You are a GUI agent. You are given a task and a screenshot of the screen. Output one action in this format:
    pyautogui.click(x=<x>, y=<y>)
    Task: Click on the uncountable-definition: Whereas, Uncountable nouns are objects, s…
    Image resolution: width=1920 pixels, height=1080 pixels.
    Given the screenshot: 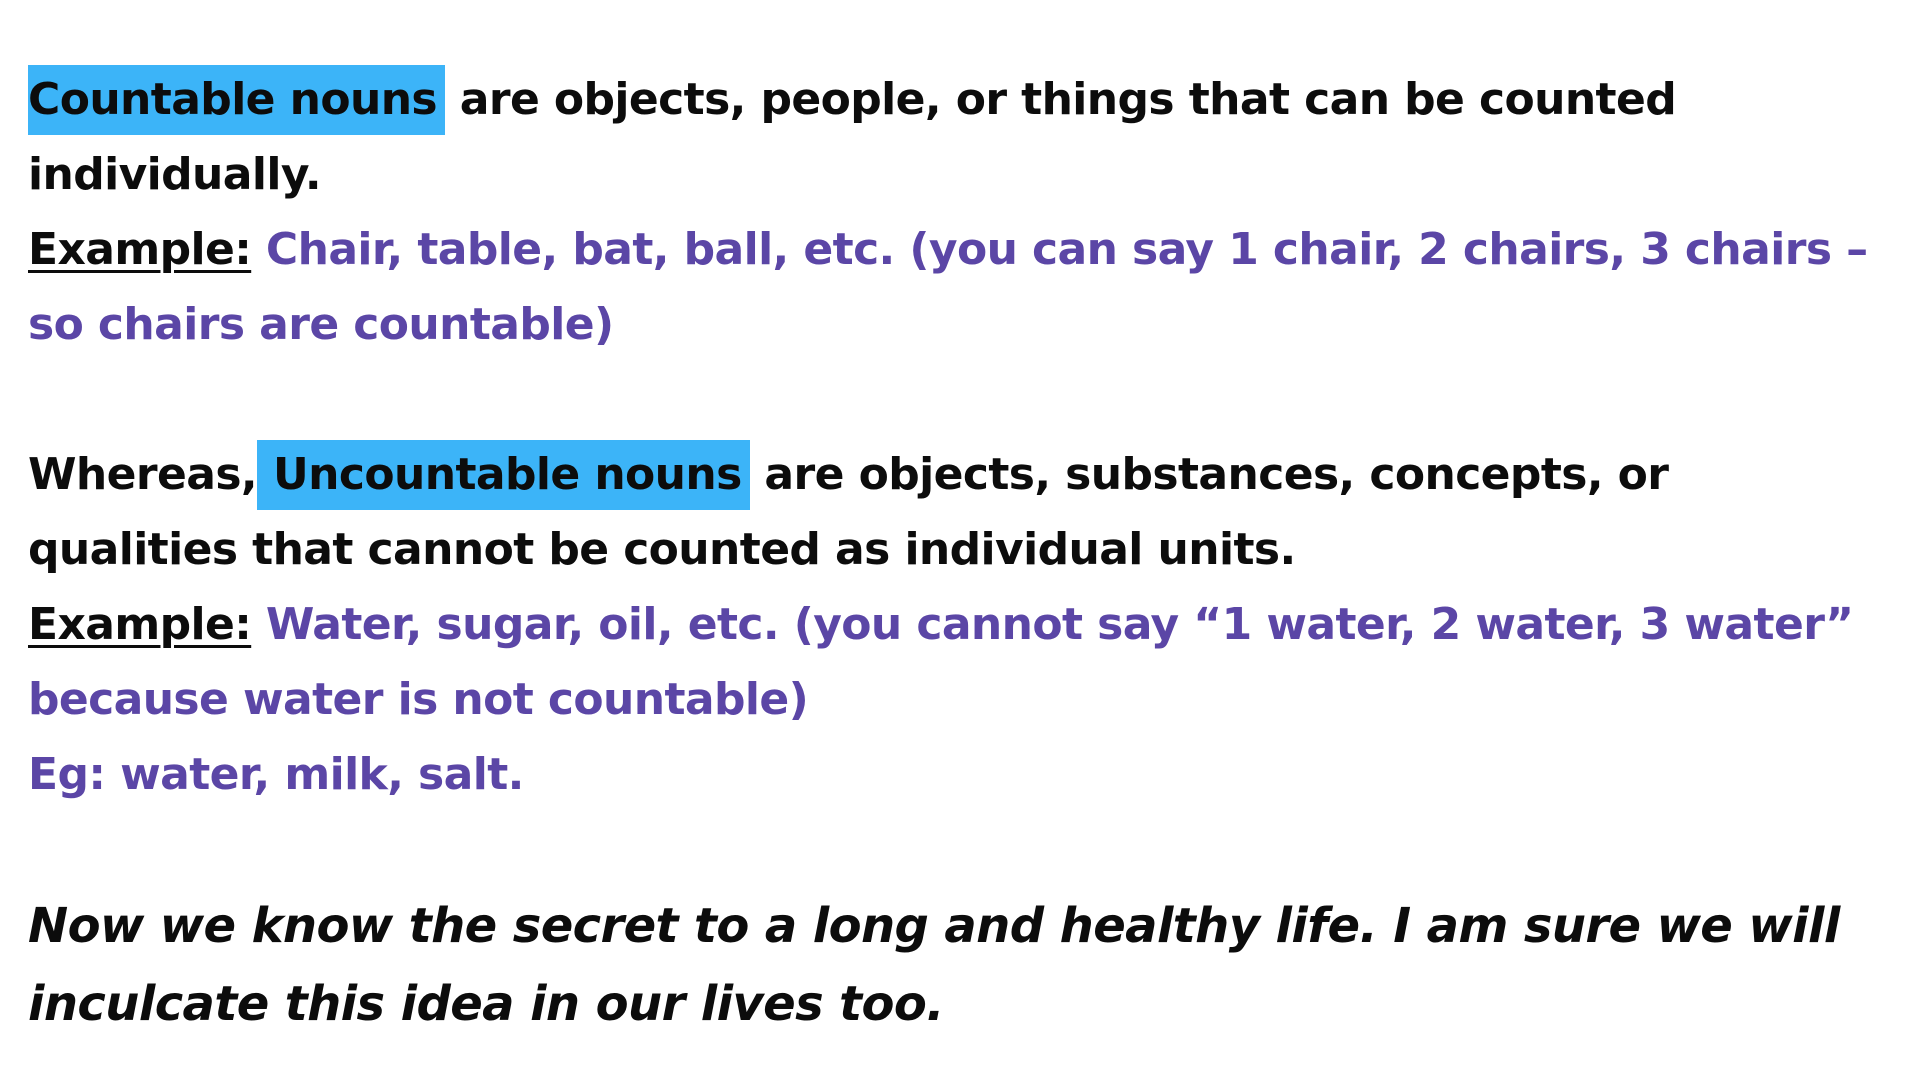 What is the action you would take?
    pyautogui.click(x=960, y=512)
    